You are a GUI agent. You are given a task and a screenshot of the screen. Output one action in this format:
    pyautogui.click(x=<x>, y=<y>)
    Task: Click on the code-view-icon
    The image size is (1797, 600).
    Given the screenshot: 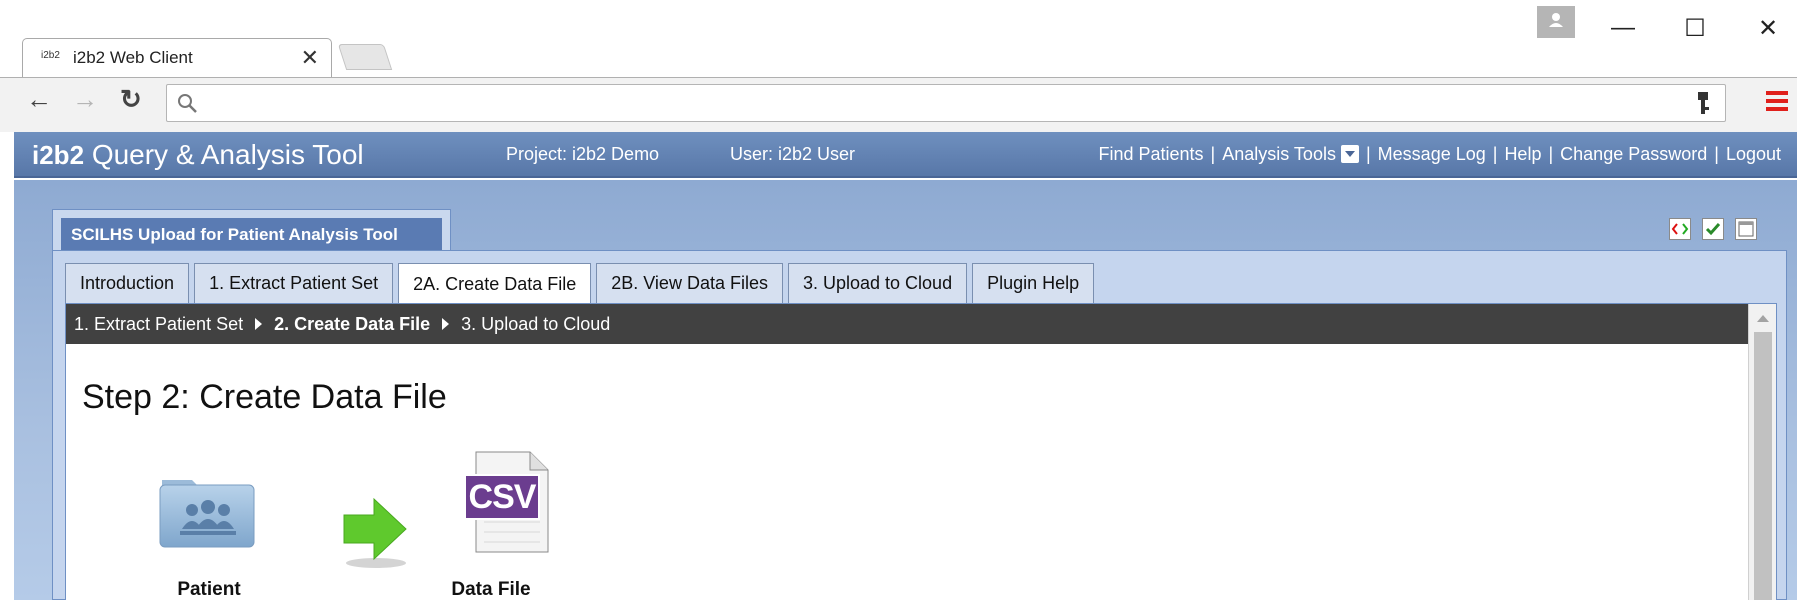 What is the action you would take?
    pyautogui.click(x=1680, y=229)
    